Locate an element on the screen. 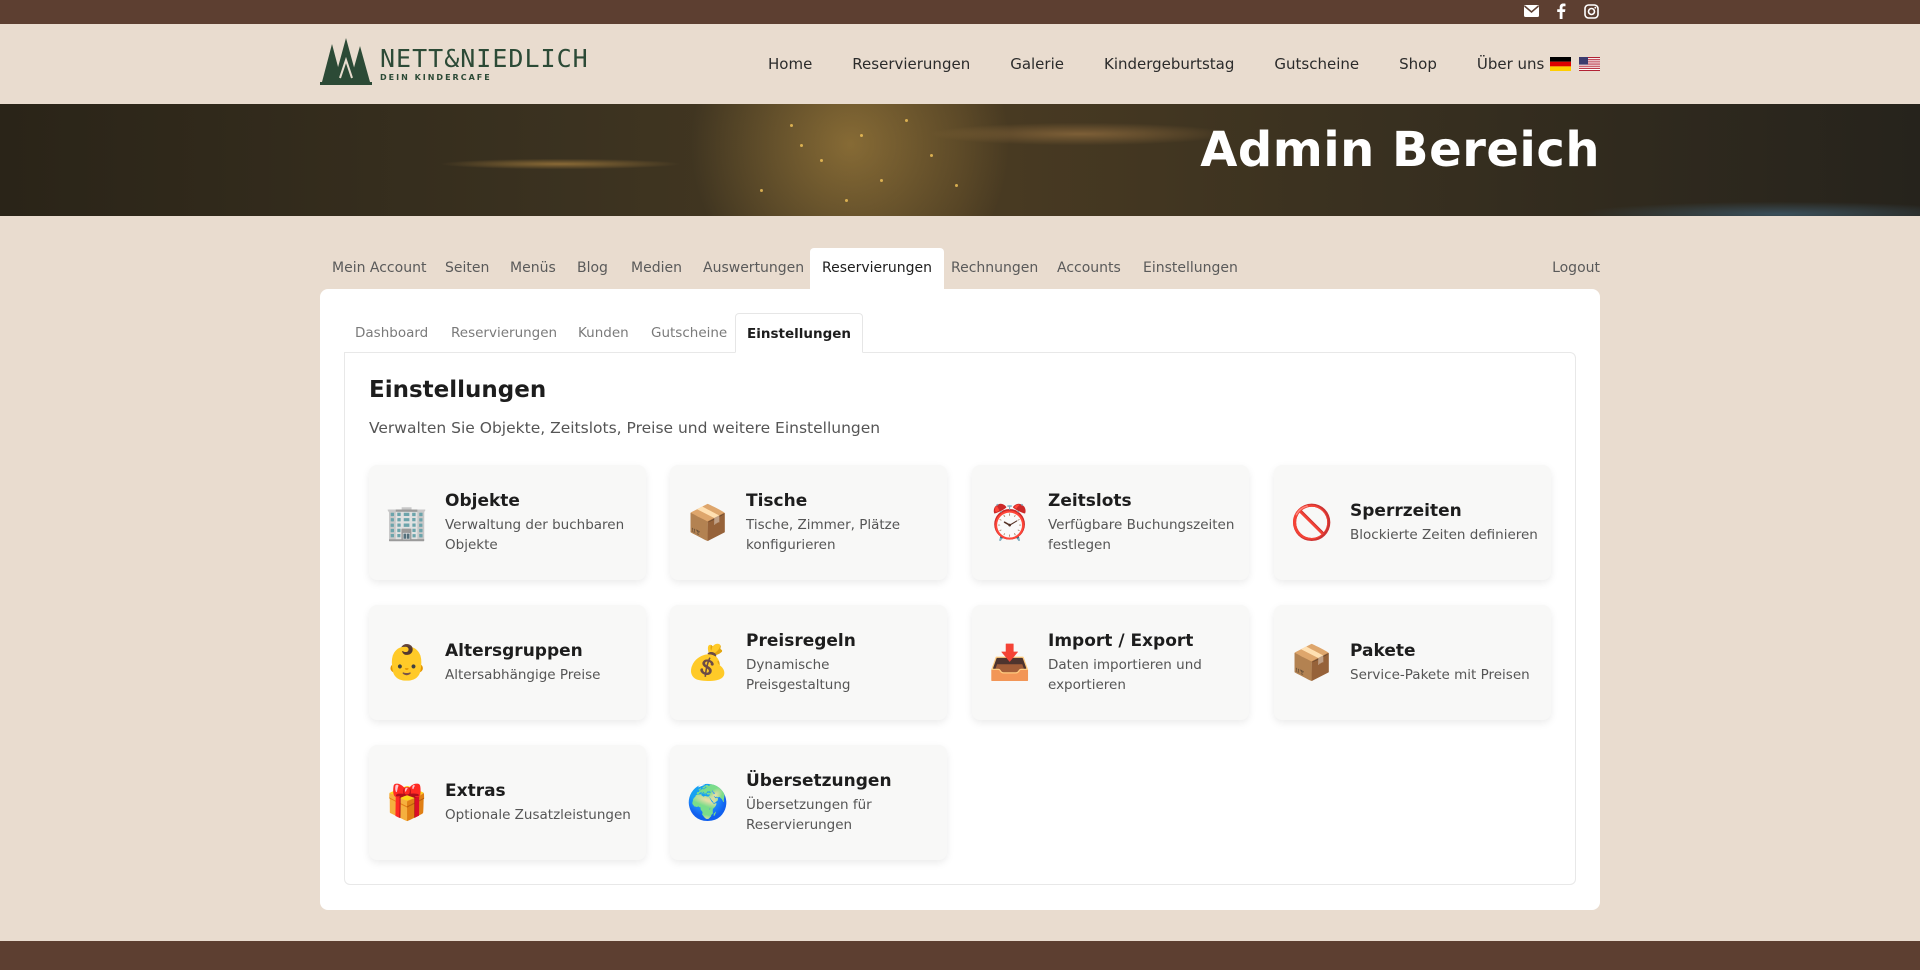 The image size is (1920, 970). subtab-gutscheine: Gutscheine is located at coordinates (689, 333).